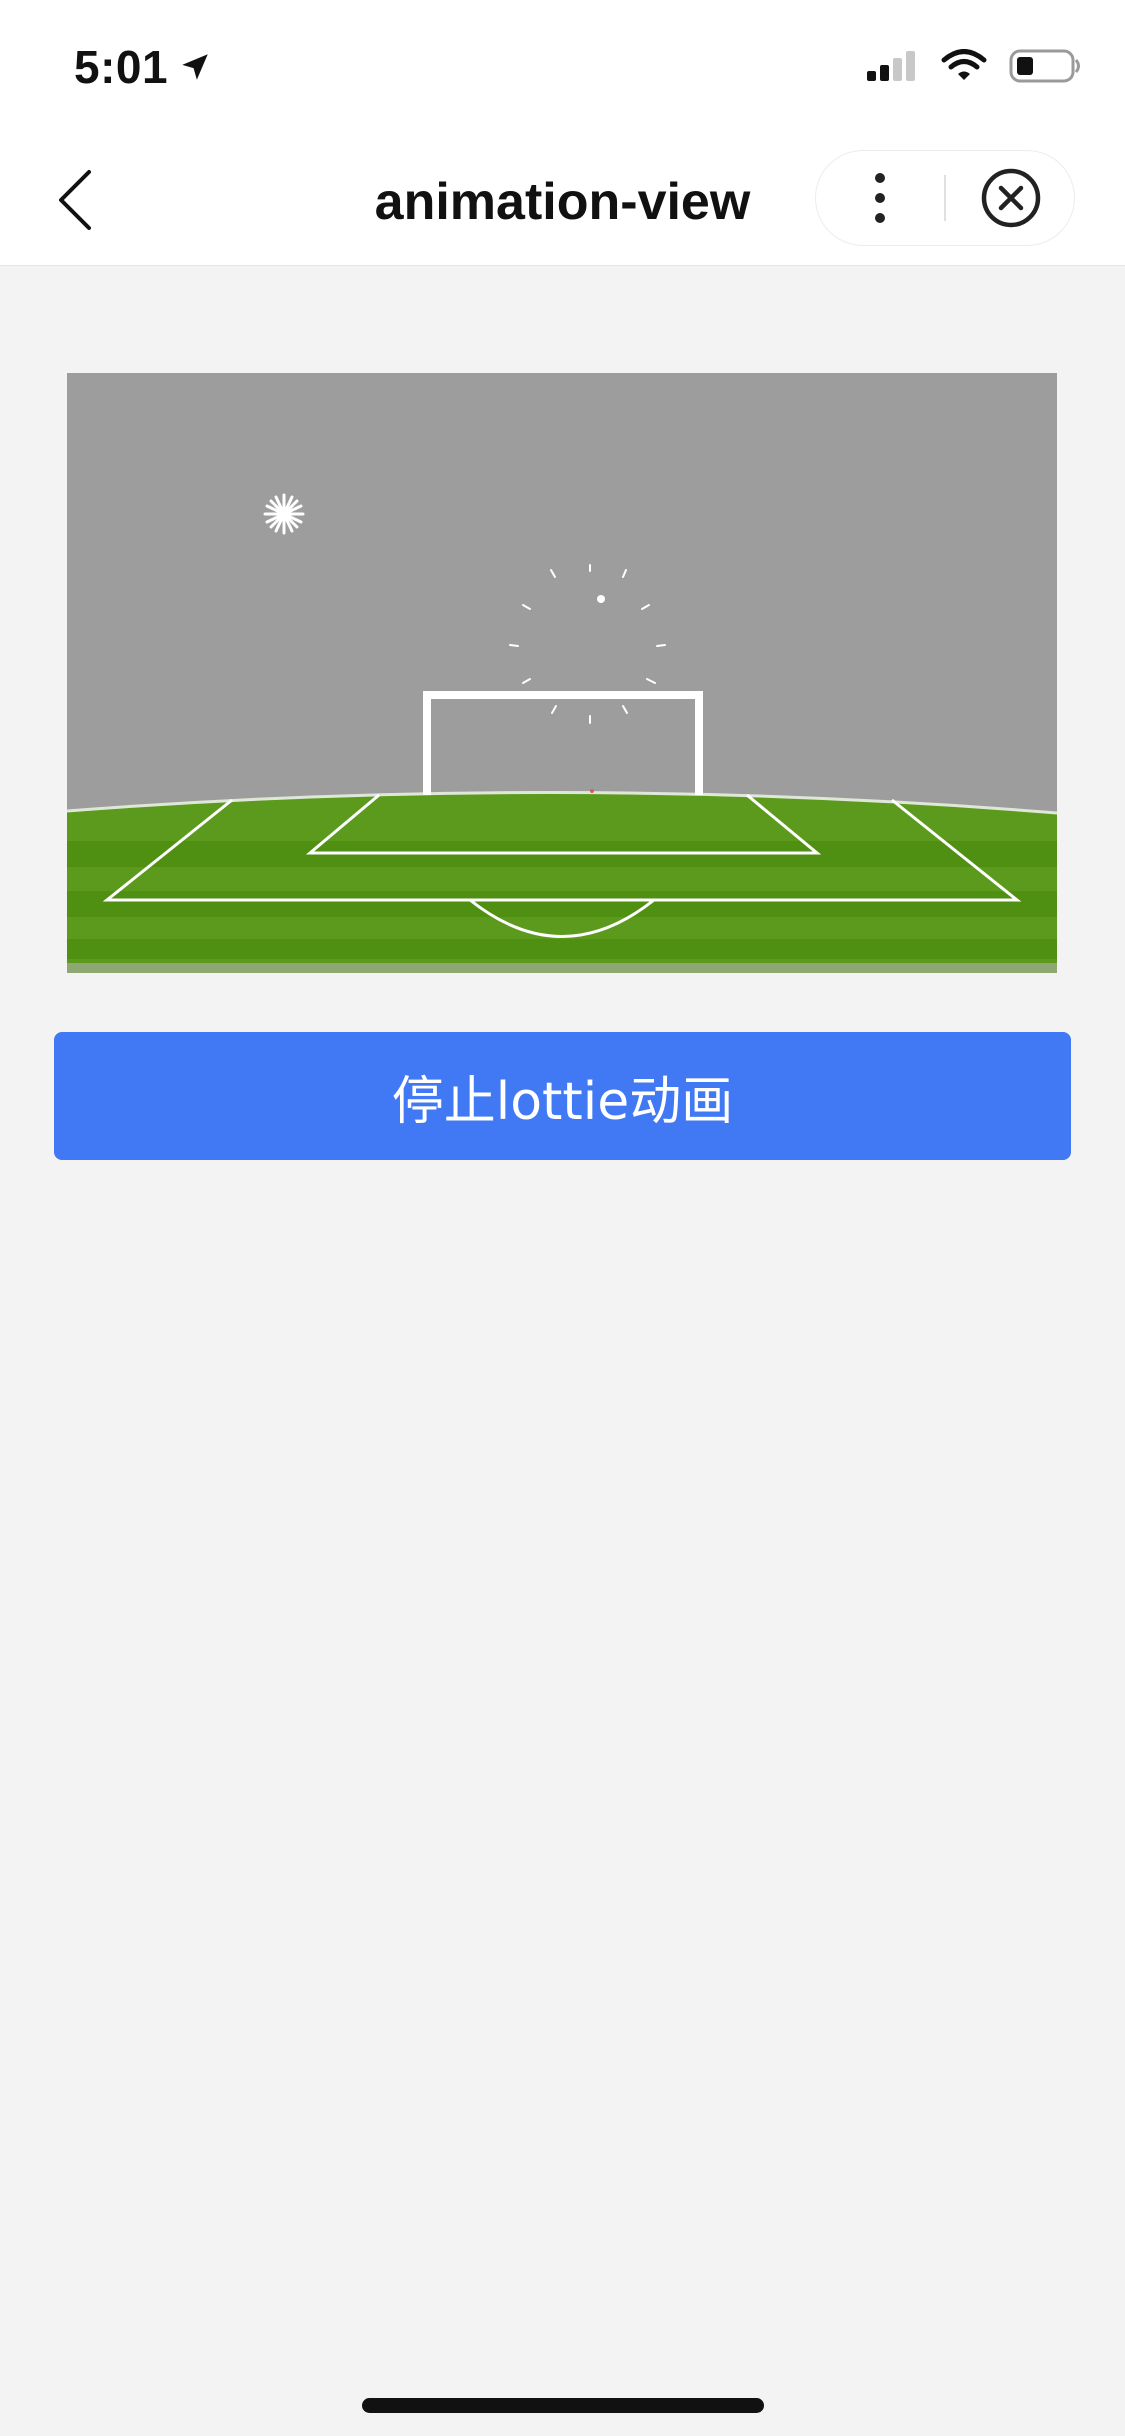 This screenshot has width=1125, height=2436. I want to click on signal-icon, so click(891, 66).